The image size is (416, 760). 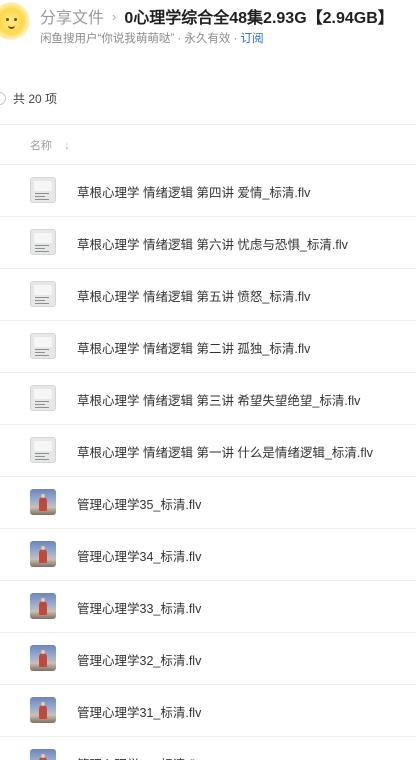 What do you see at coordinates (139, 503) in the screenshot?
I see `file-name: 管理心理学35_标清.flv` at bounding box center [139, 503].